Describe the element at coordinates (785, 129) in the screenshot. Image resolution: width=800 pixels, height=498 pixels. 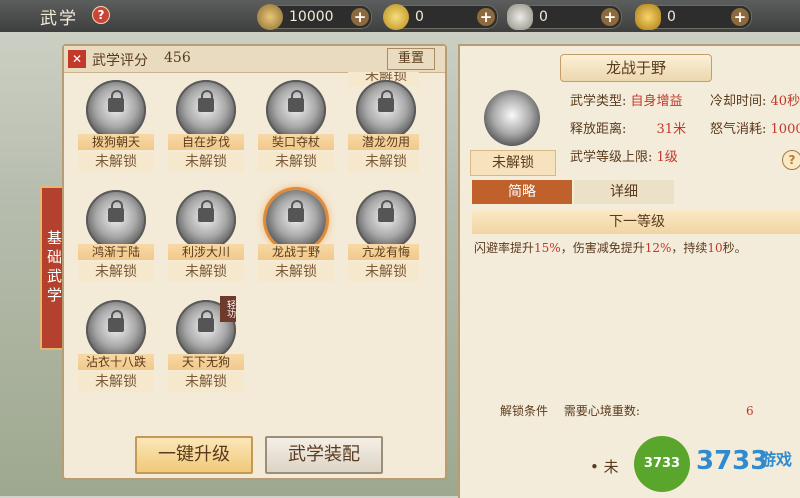
I see `rage-value: 1000` at that location.